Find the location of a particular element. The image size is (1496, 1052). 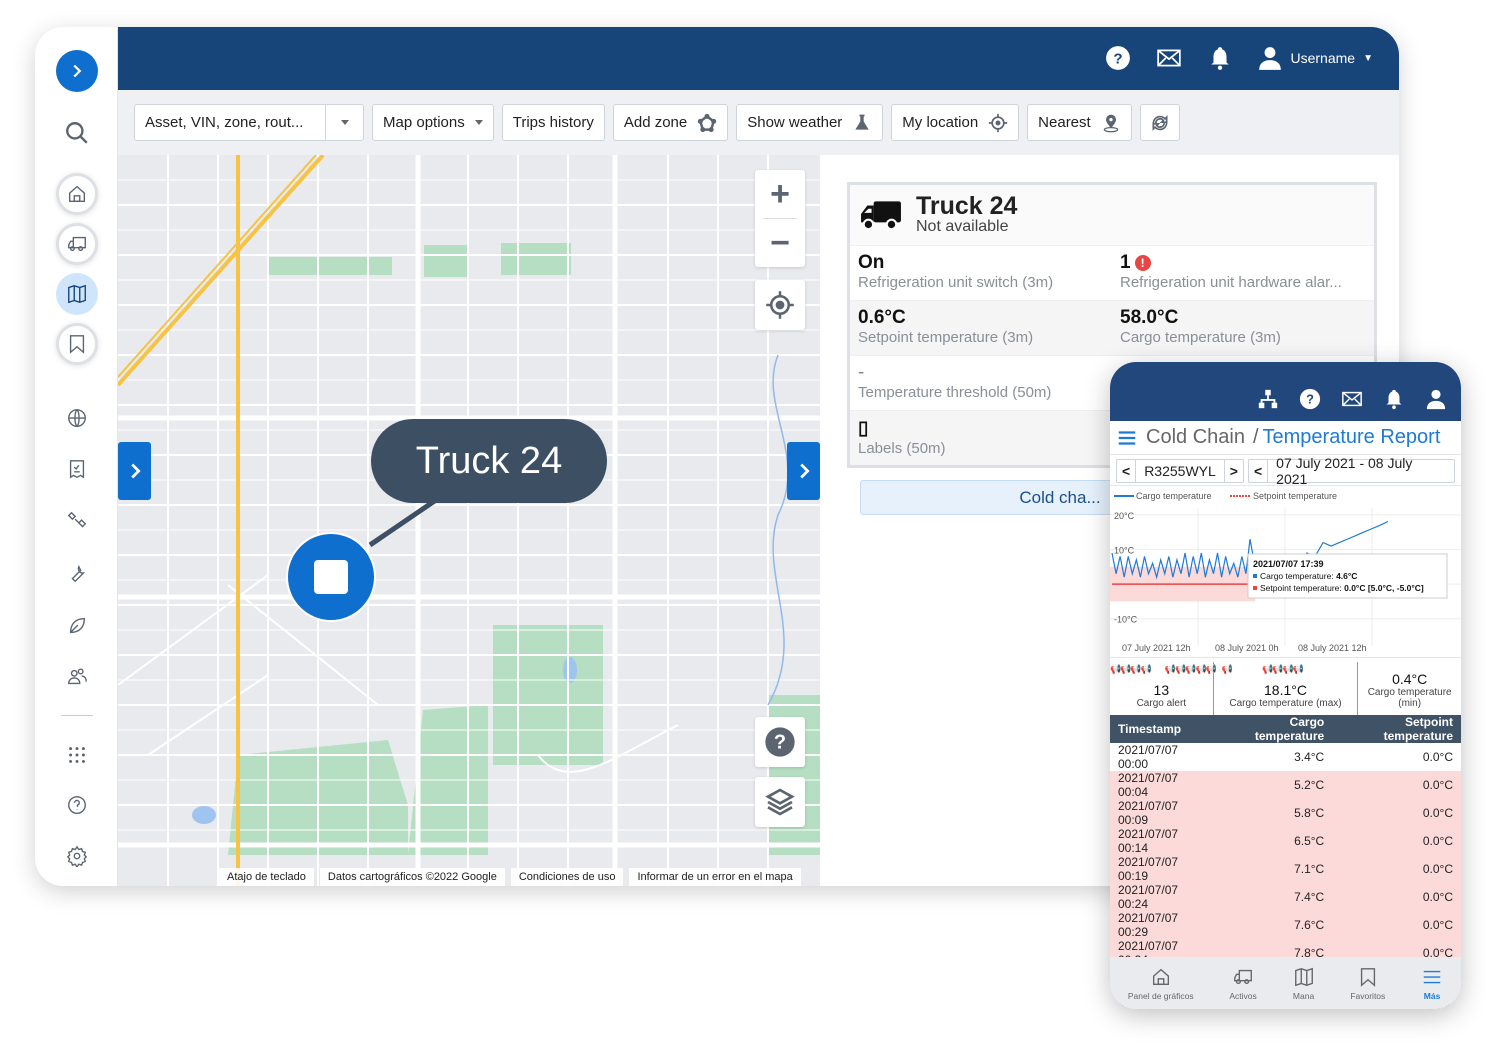

asset-id: R3255WYL is located at coordinates (1180, 471).